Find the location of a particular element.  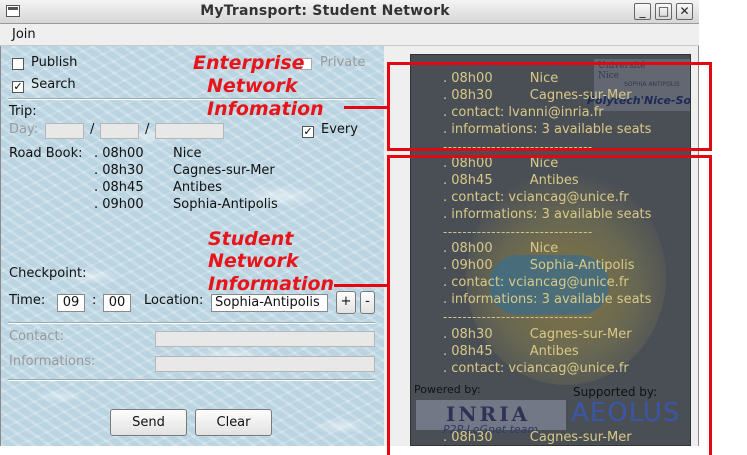

road-book-time: . 08h00 is located at coordinates (119, 153).